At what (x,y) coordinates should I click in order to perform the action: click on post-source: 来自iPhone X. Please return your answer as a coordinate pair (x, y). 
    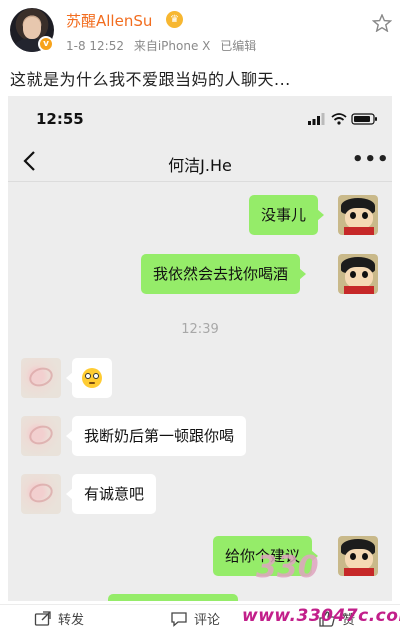
    Looking at the image, I should click on (172, 46).